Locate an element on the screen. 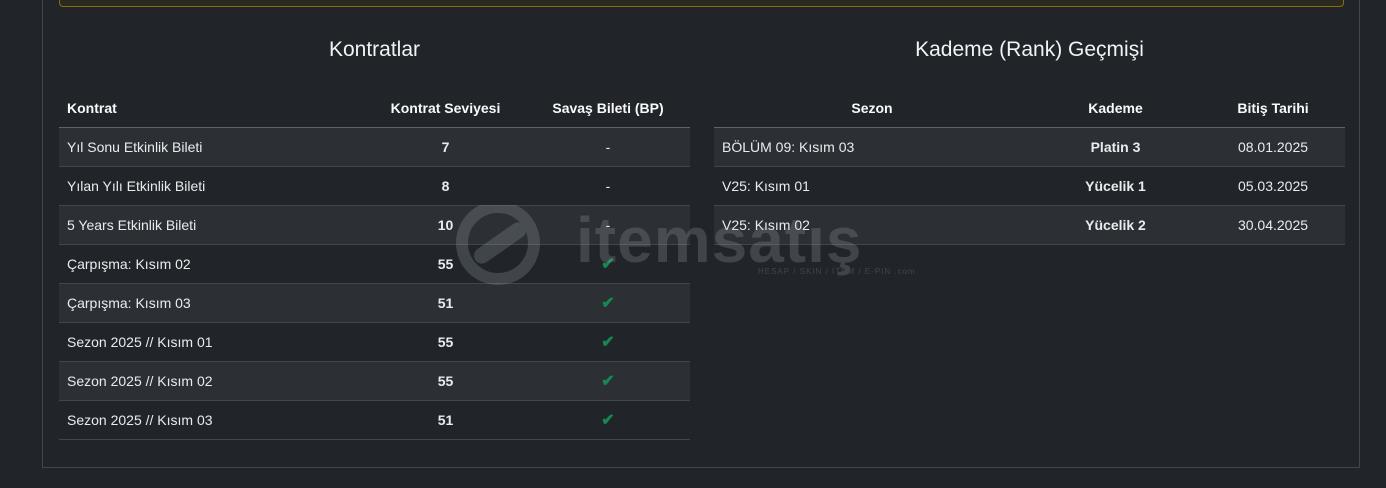 This screenshot has height=488, width=1386. table-row: Çarpışma: Kısım 03 51 ✔ is located at coordinates (374, 303).